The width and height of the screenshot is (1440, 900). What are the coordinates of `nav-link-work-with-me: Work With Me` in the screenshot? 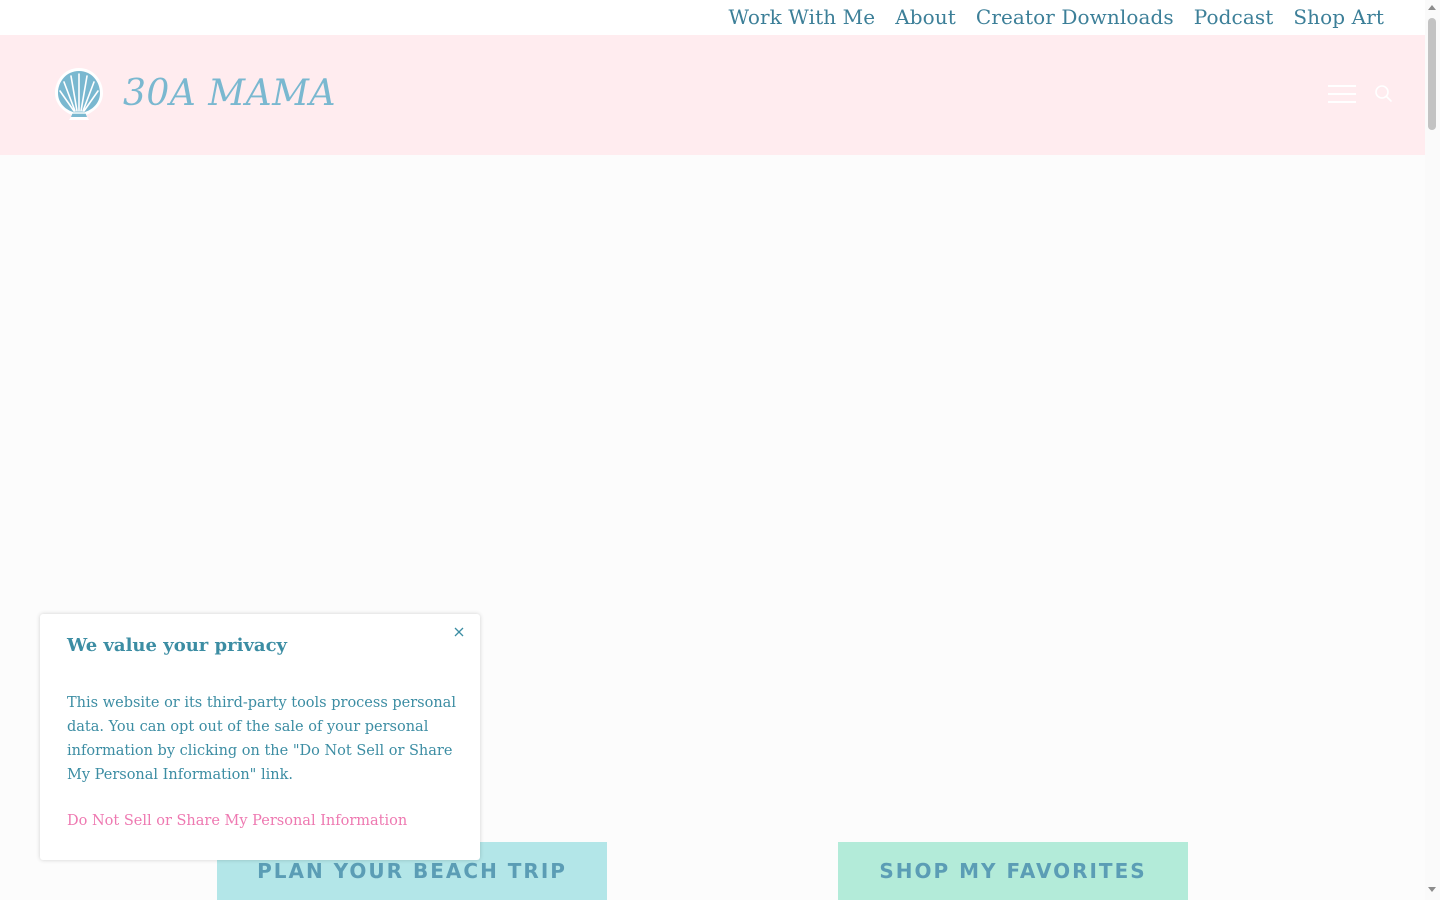 It's located at (802, 17).